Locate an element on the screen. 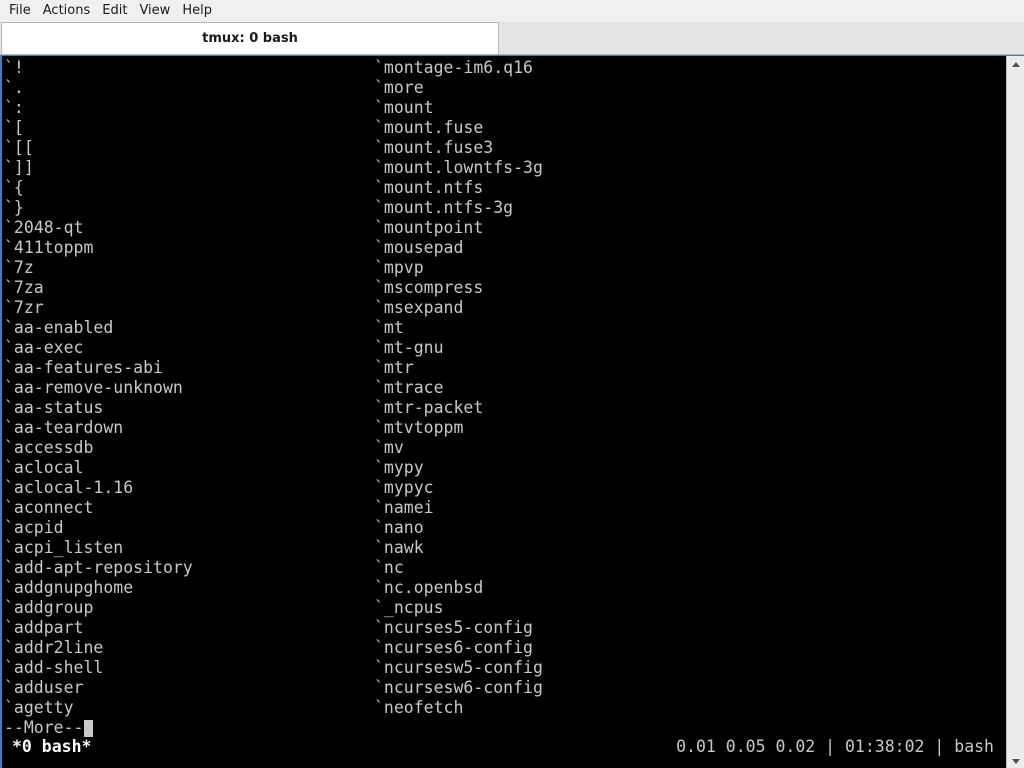 The width and height of the screenshot is (1024, 768). completion-entry: `7z is located at coordinates (19, 267).